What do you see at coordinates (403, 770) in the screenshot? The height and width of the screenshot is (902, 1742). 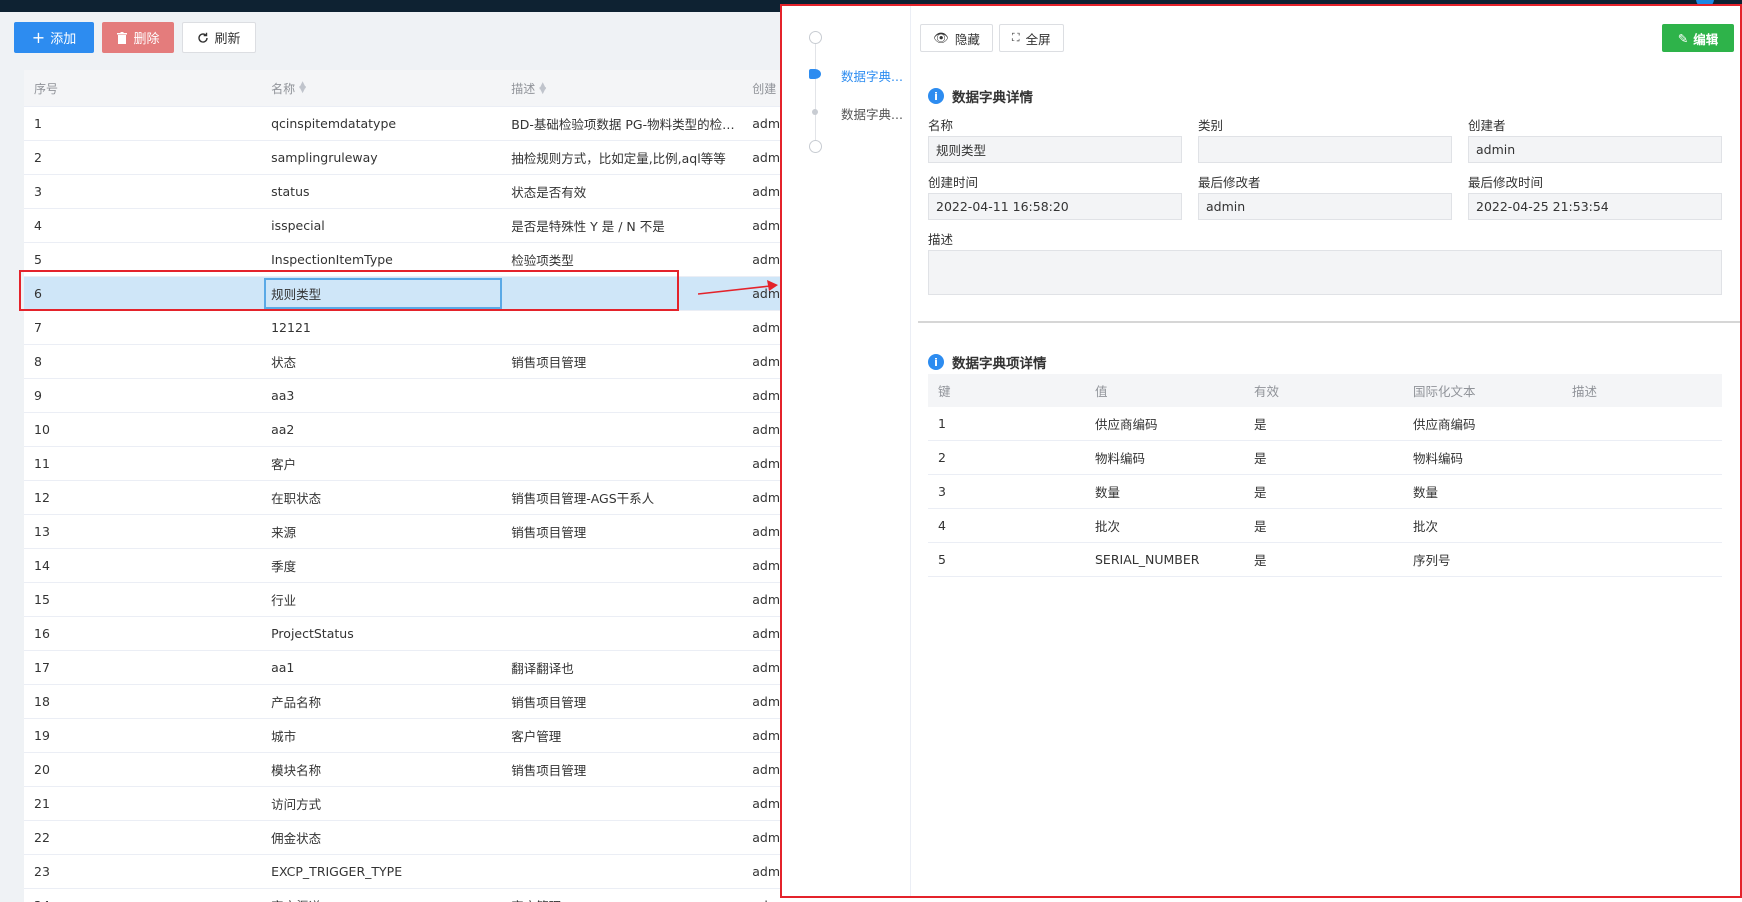 I see `table-row: 20 模块名称 销售项目管理 adm` at bounding box center [403, 770].